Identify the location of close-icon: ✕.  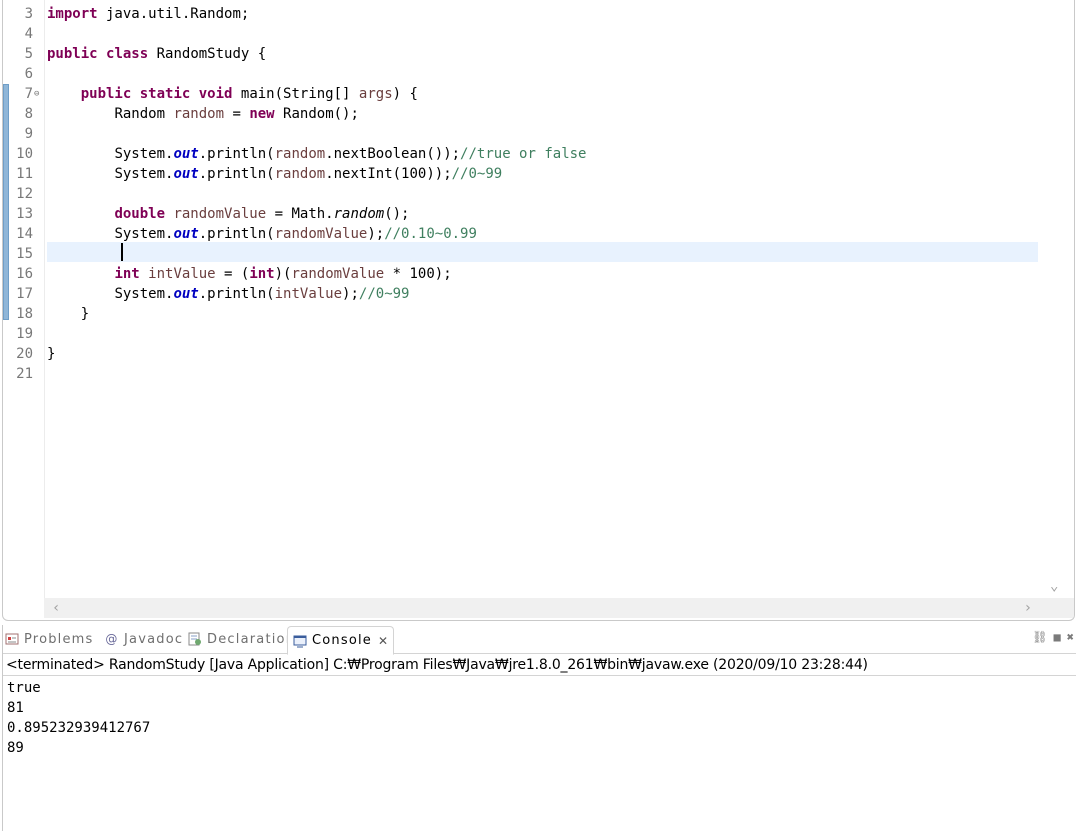
(383, 641).